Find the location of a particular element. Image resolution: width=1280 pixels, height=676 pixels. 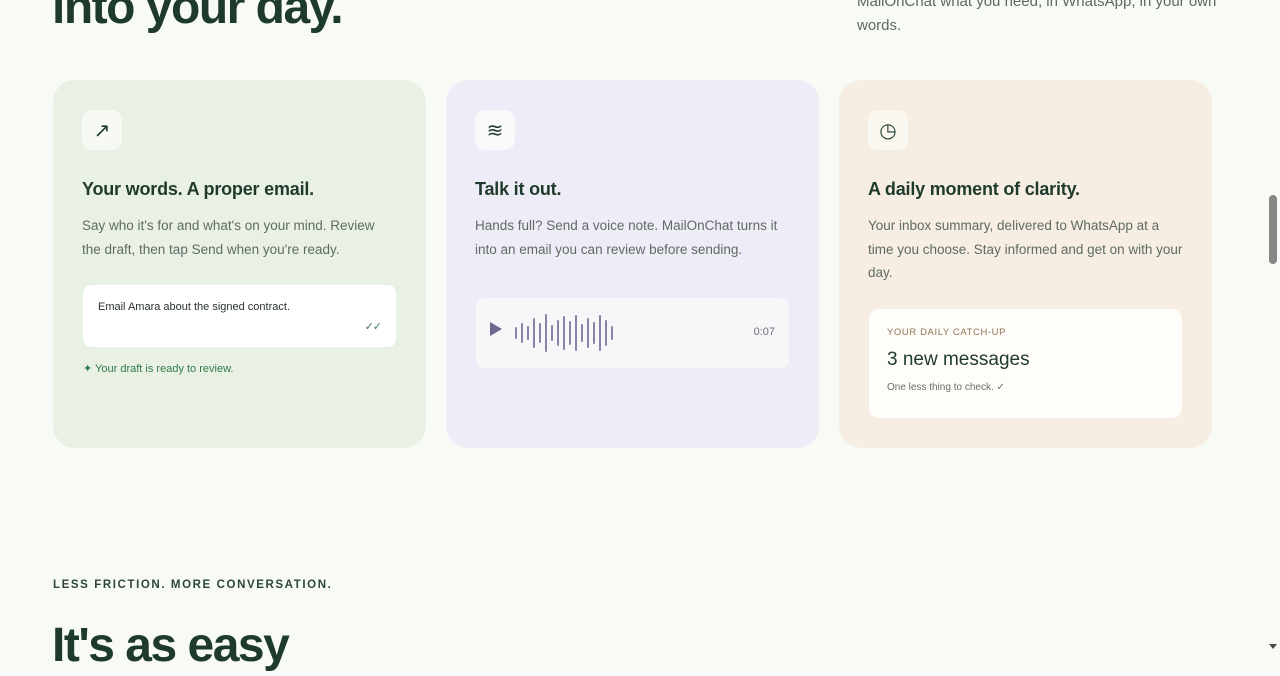

double-check-icon: ✓✓ is located at coordinates (373, 327).